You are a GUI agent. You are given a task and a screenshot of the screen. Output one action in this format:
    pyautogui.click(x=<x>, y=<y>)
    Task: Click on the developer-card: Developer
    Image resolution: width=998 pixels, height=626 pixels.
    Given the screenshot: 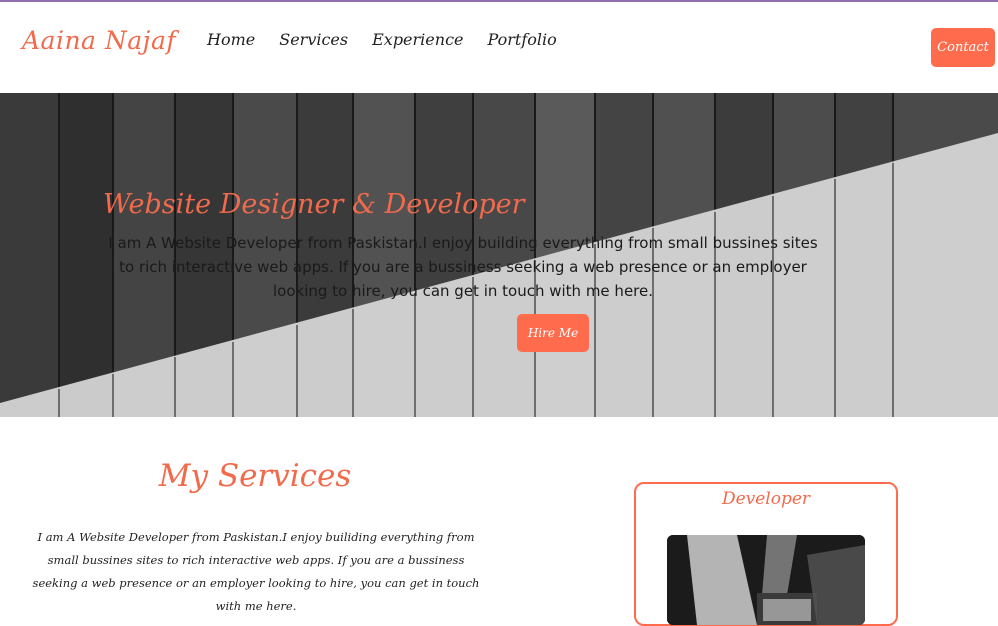 What is the action you would take?
    pyautogui.click(x=766, y=554)
    